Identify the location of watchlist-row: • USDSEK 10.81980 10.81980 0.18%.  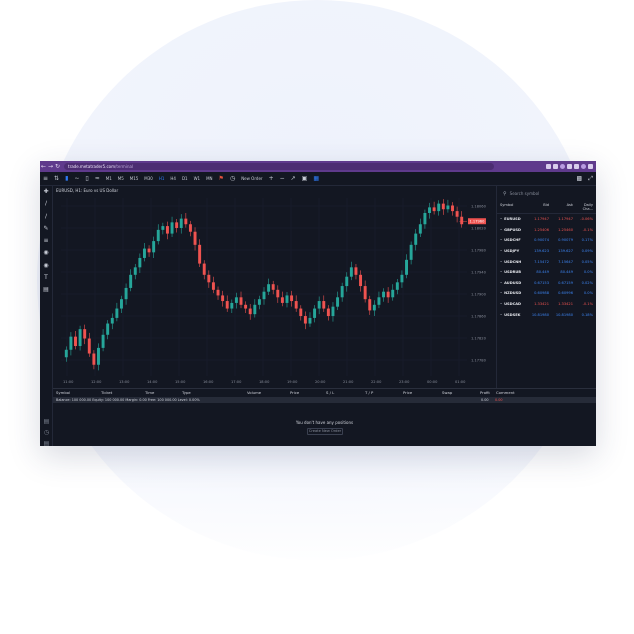
(546, 314).